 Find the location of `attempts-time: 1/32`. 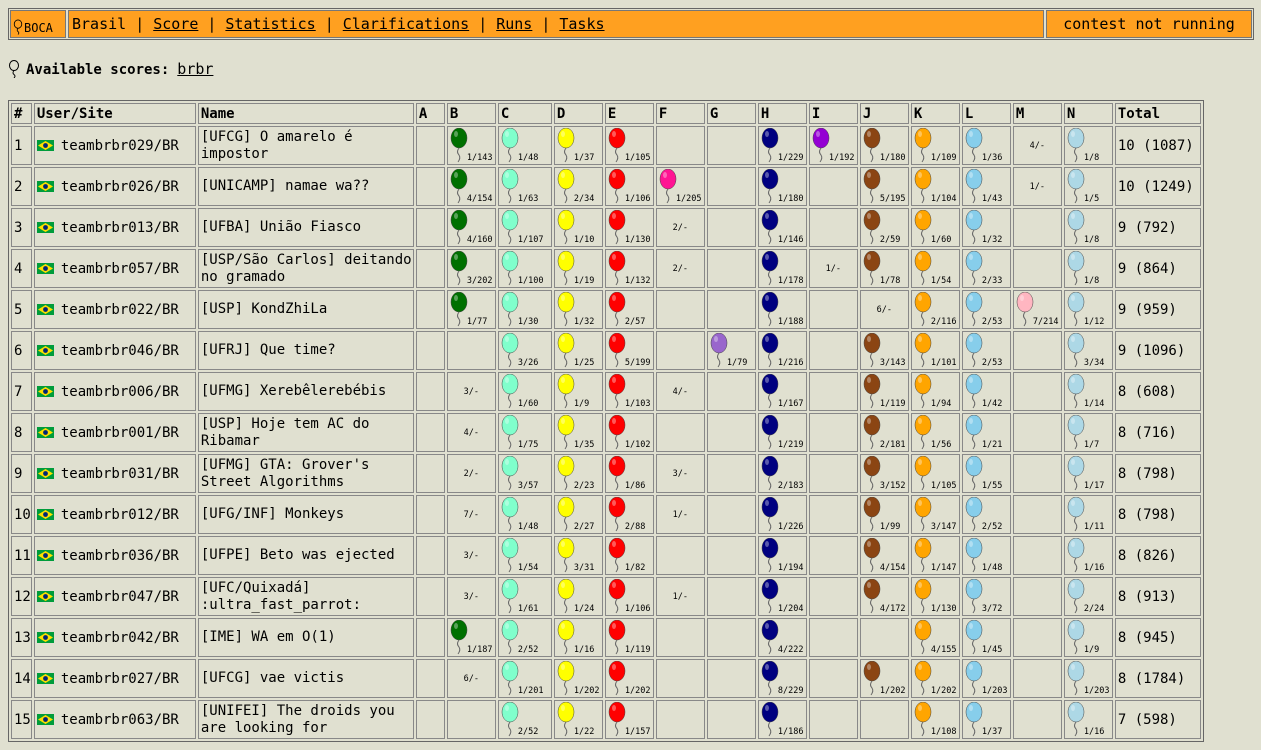

attempts-time: 1/32 is located at coordinates (584, 322).